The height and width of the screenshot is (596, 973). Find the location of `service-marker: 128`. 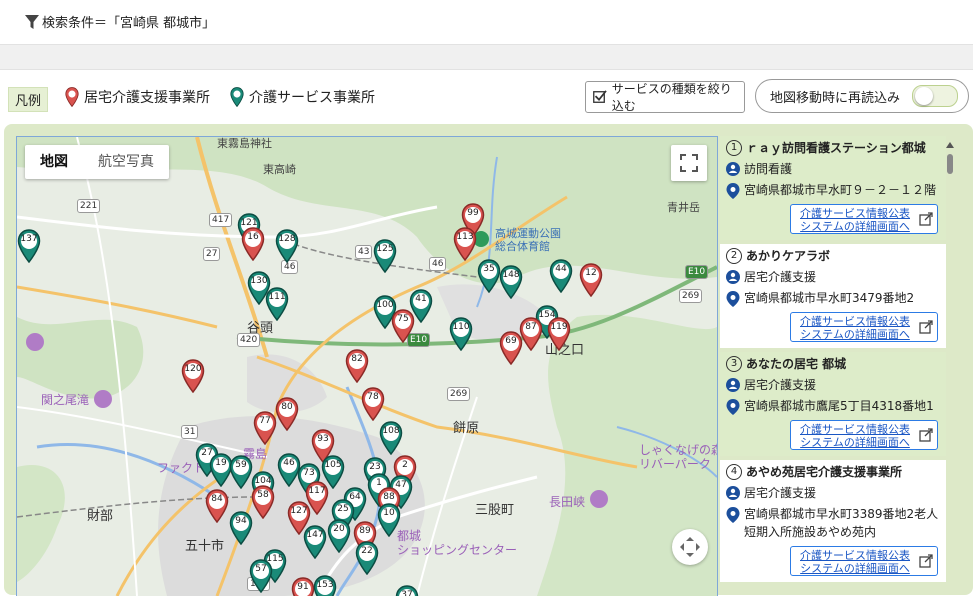

service-marker: 128 is located at coordinates (287, 246).